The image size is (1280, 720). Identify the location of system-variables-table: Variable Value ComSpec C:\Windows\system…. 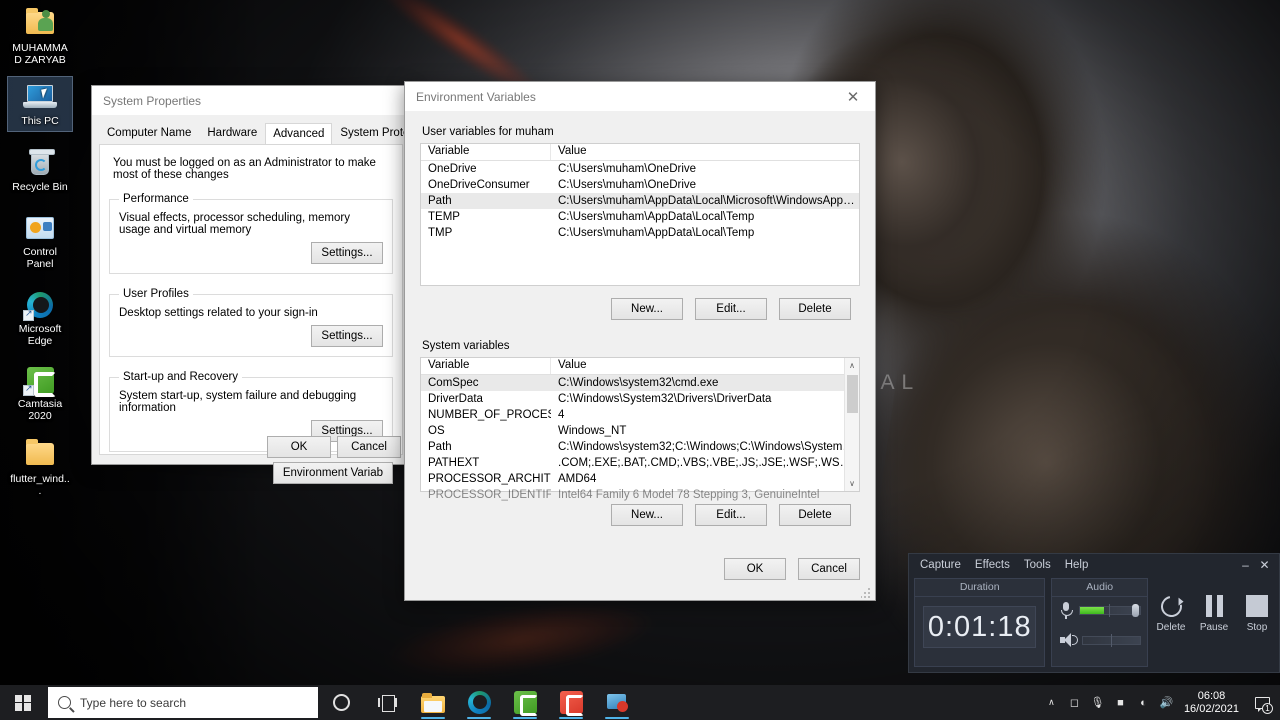
(640, 429).